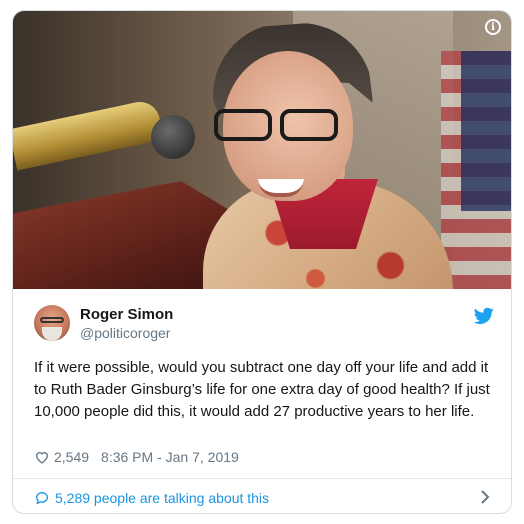  Describe the element at coordinates (173, 137) in the screenshot. I see `photo-microphone` at that location.